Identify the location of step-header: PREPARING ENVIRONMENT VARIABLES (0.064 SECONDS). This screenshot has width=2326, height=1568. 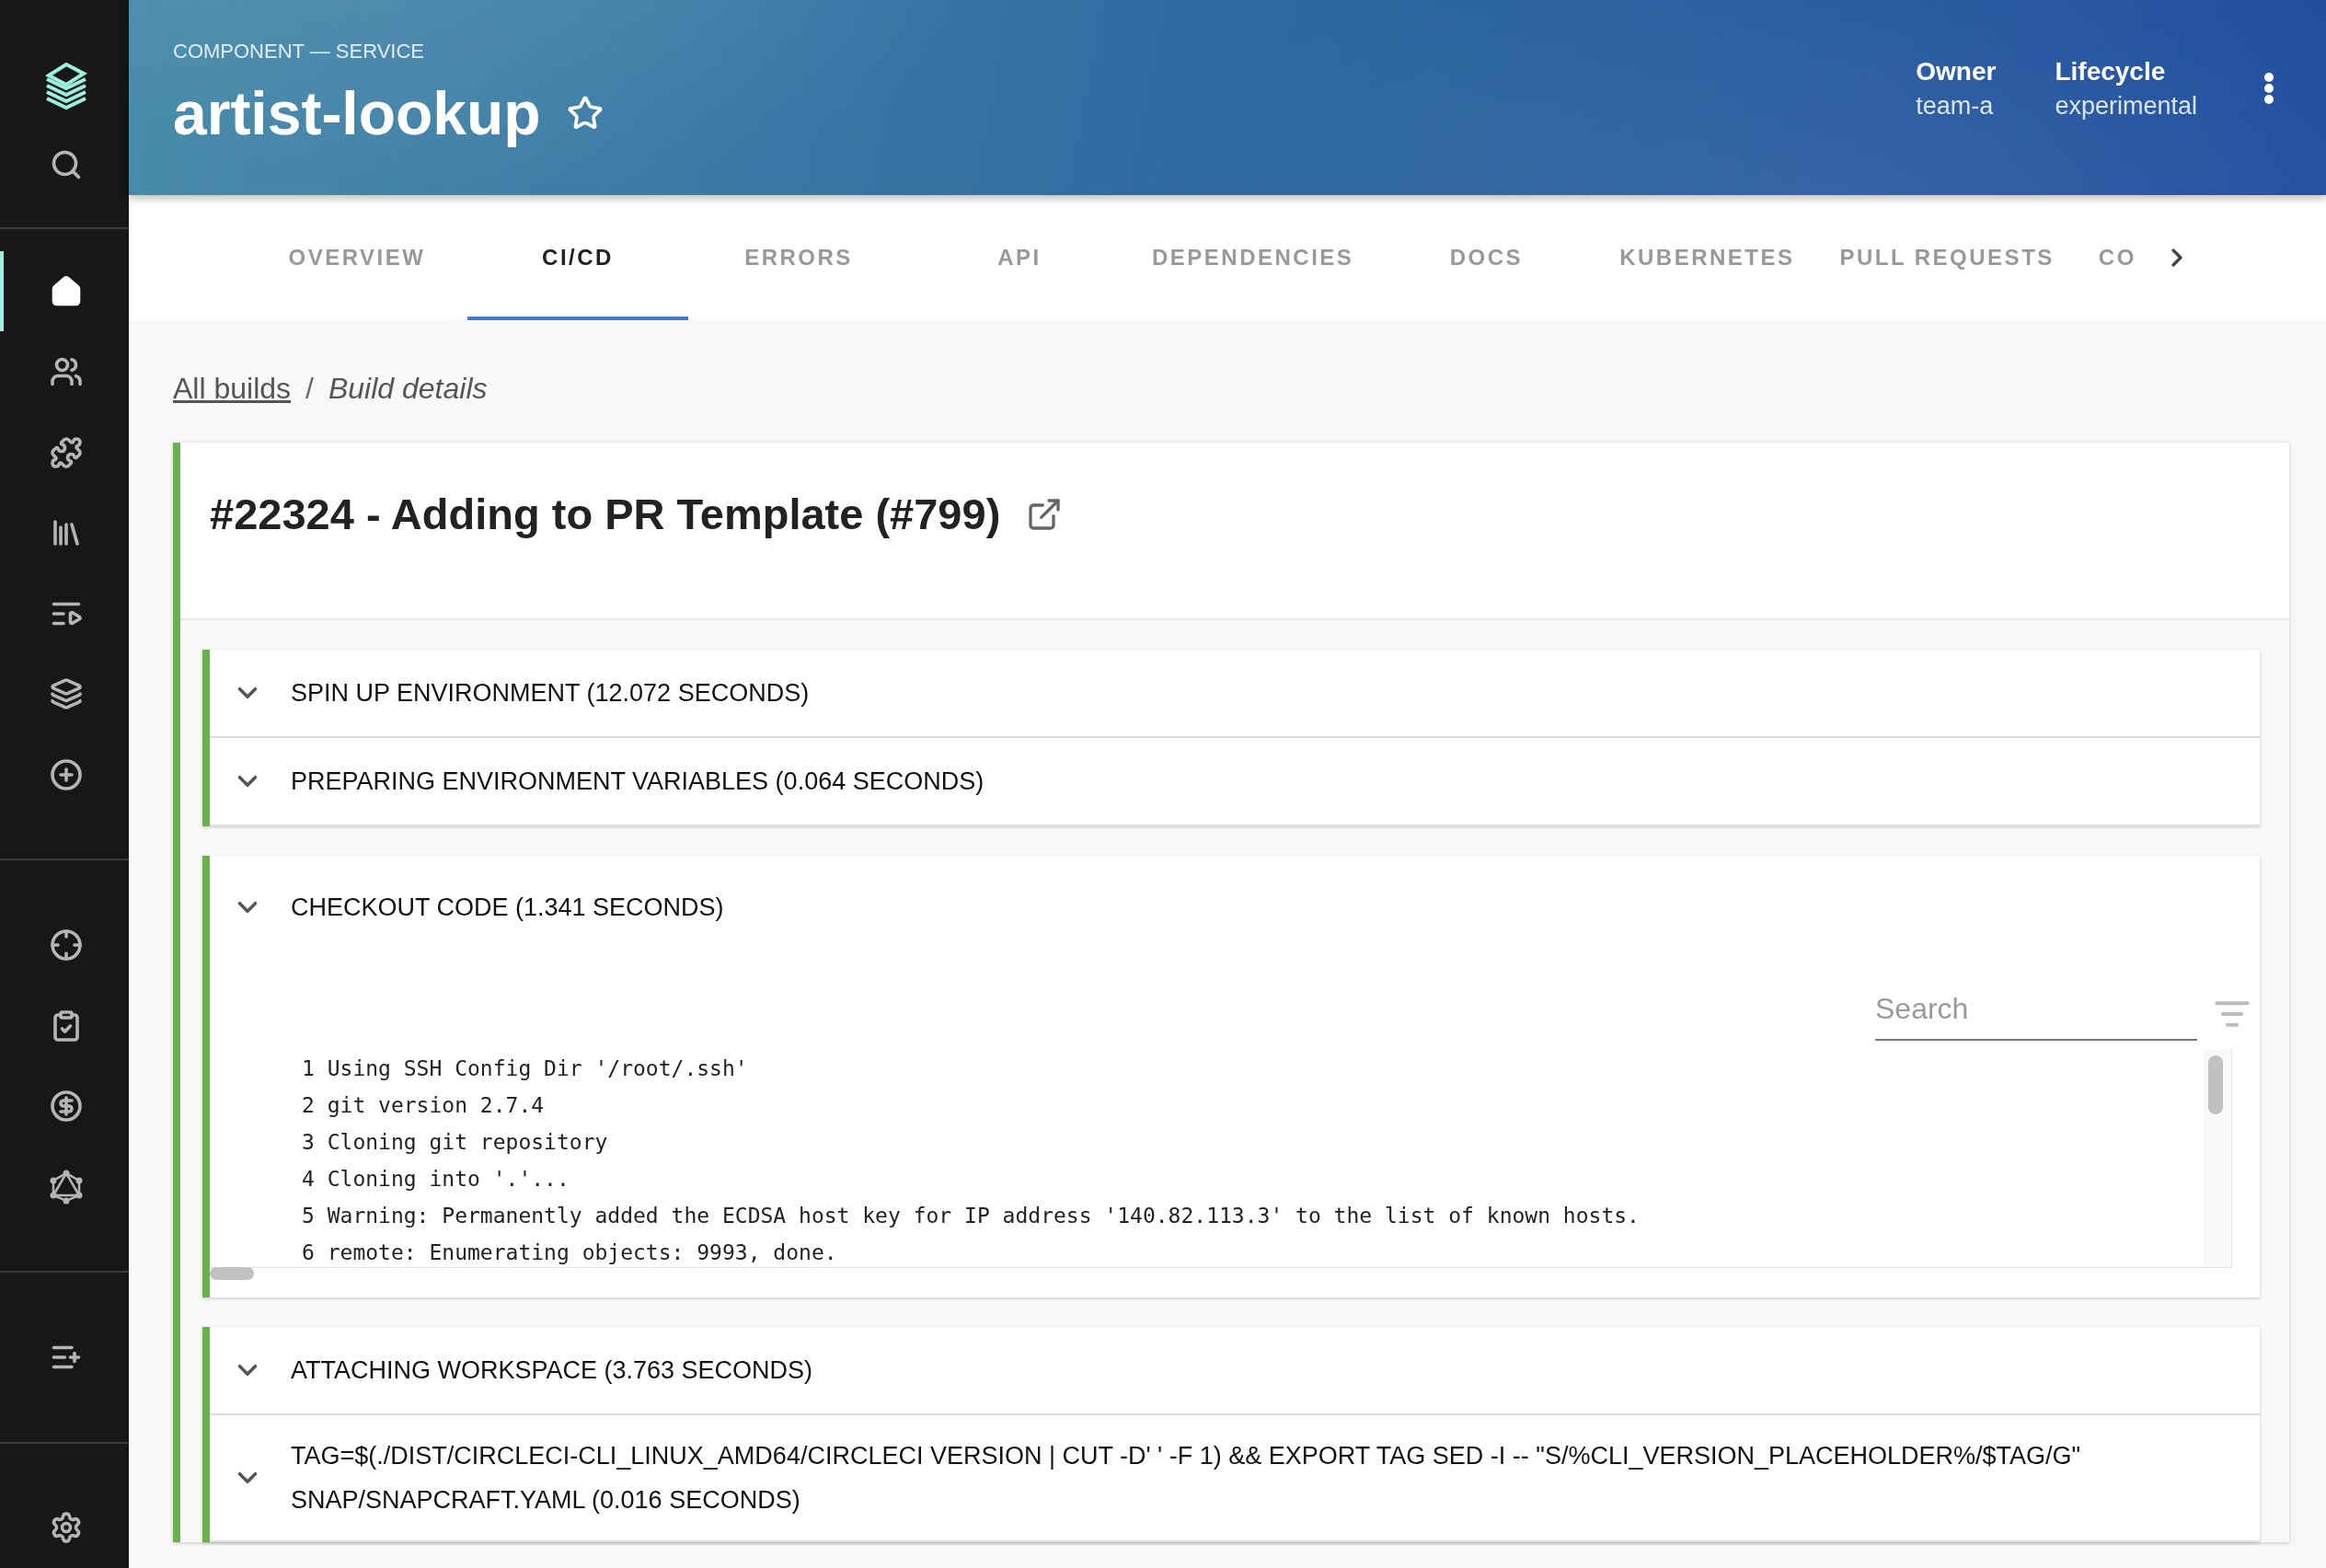
(1235, 782).